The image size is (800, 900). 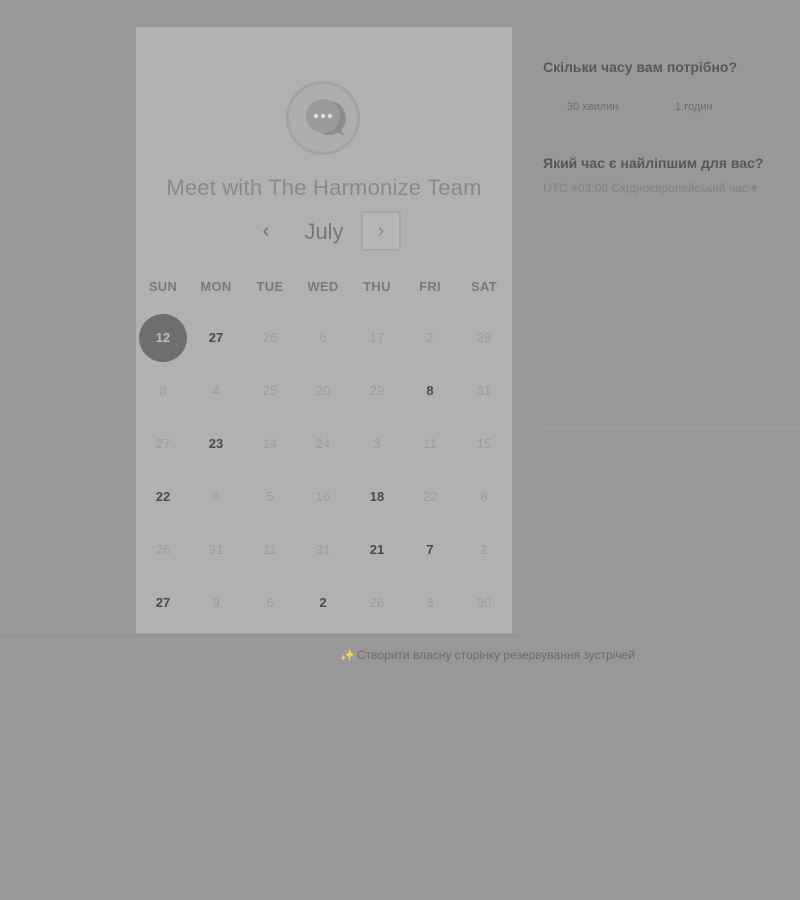 What do you see at coordinates (671, 521) in the screenshot?
I see `time-slot: 3:00 pm` at bounding box center [671, 521].